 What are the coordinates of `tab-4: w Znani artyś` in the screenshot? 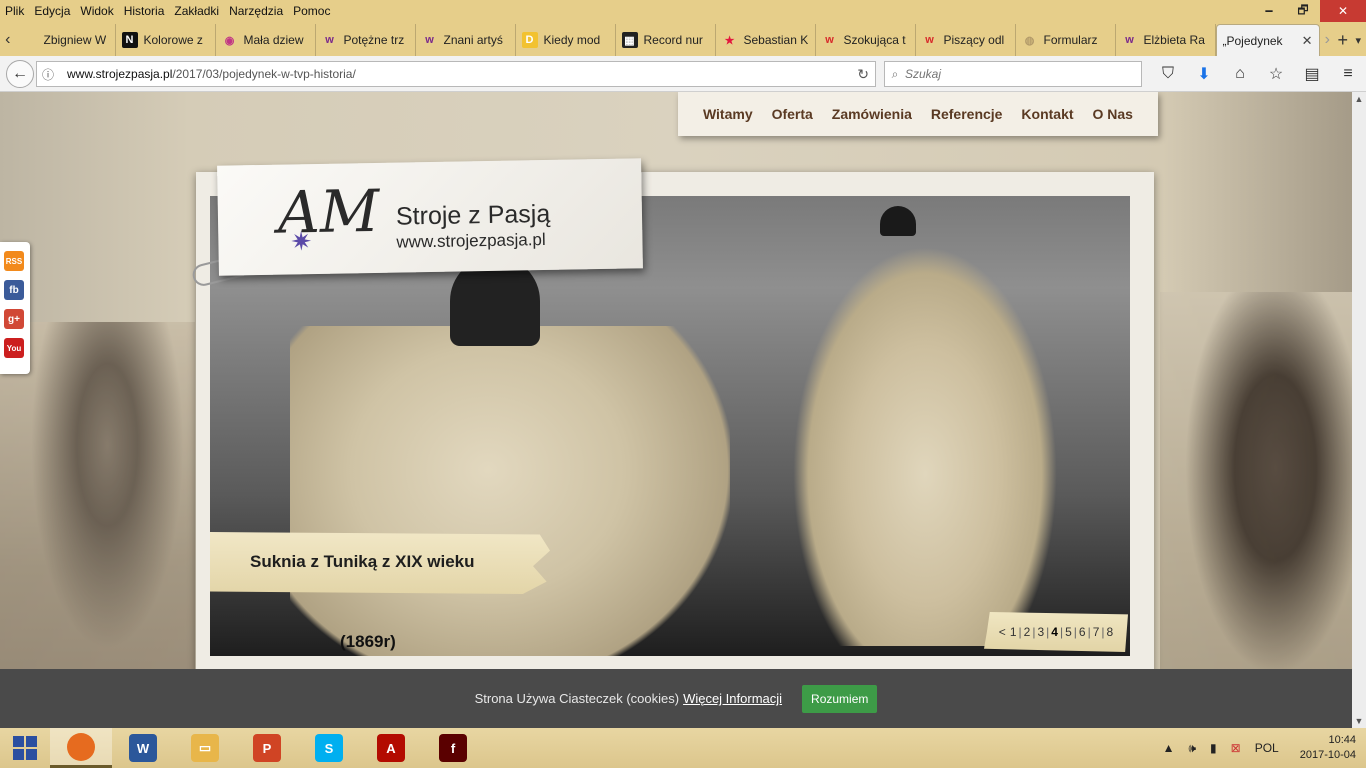 It's located at (466, 40).